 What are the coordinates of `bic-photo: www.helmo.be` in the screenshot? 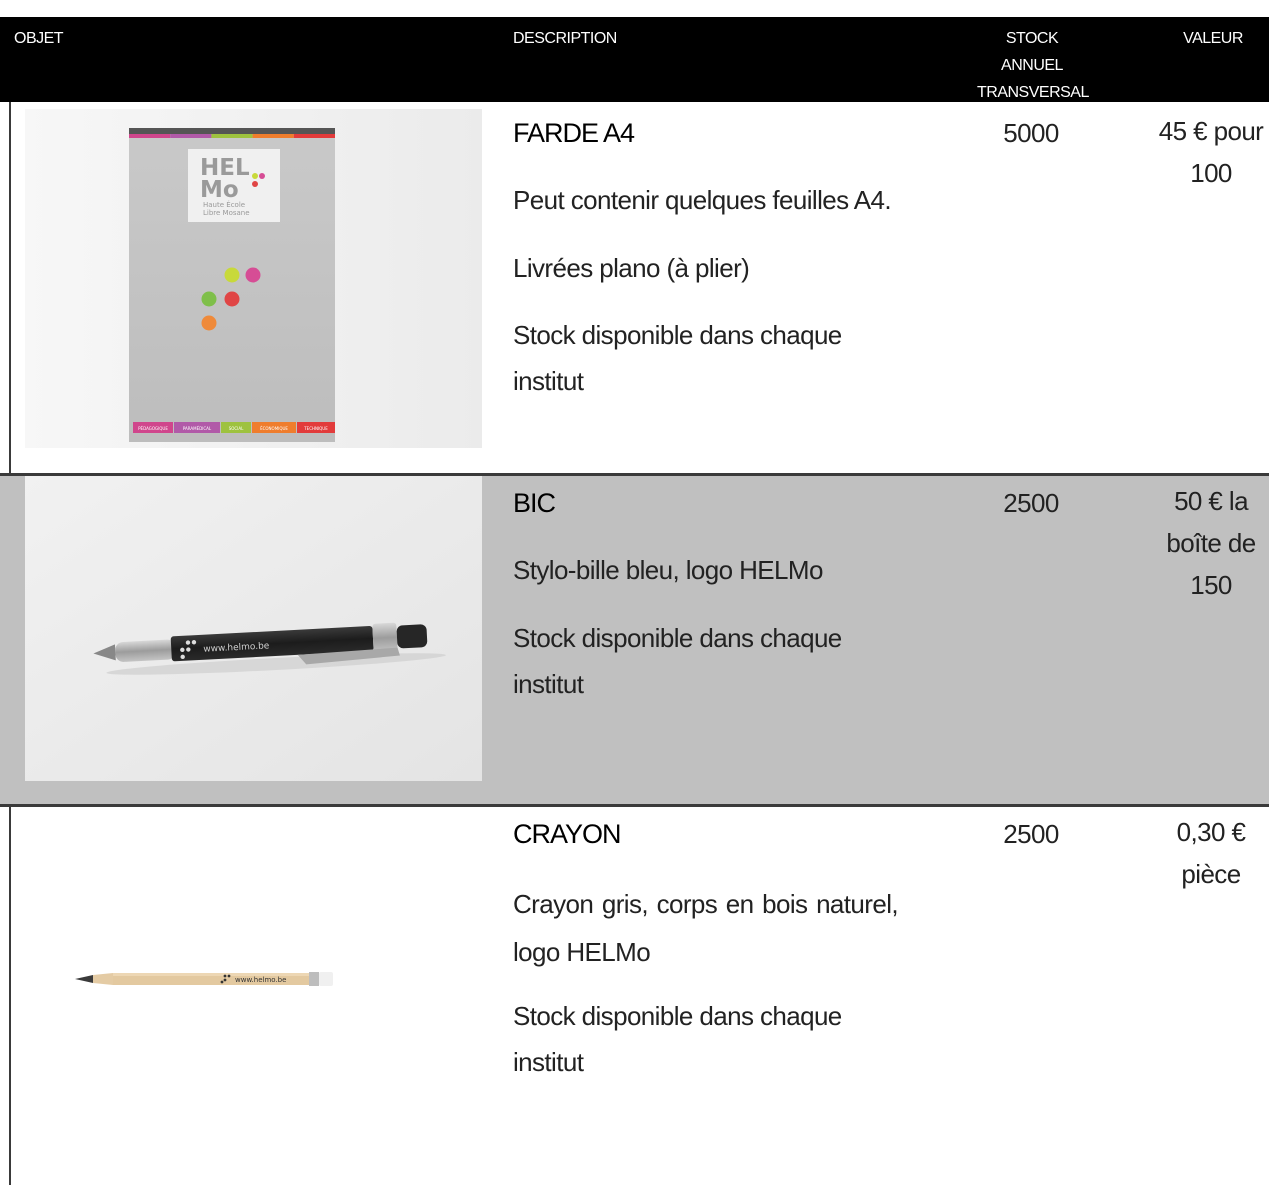 It's located at (253, 628).